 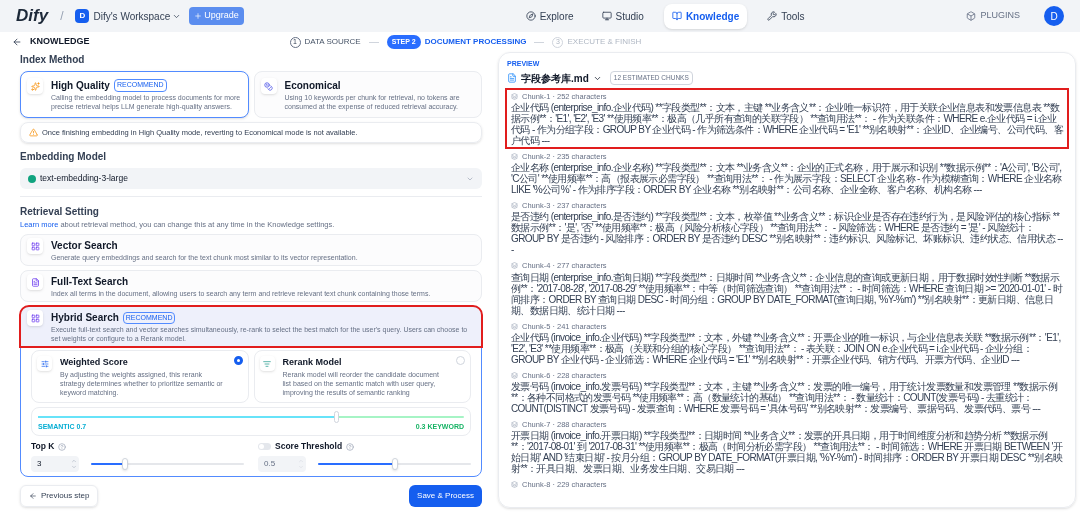 What do you see at coordinates (606, 16) in the screenshot?
I see `monitor-icon` at bounding box center [606, 16].